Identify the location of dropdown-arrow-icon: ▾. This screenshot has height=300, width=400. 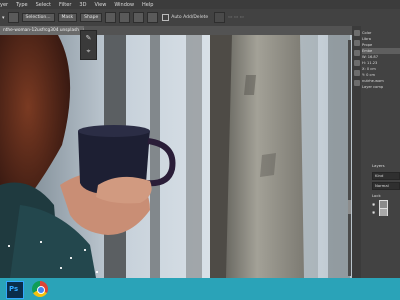
(3, 18).